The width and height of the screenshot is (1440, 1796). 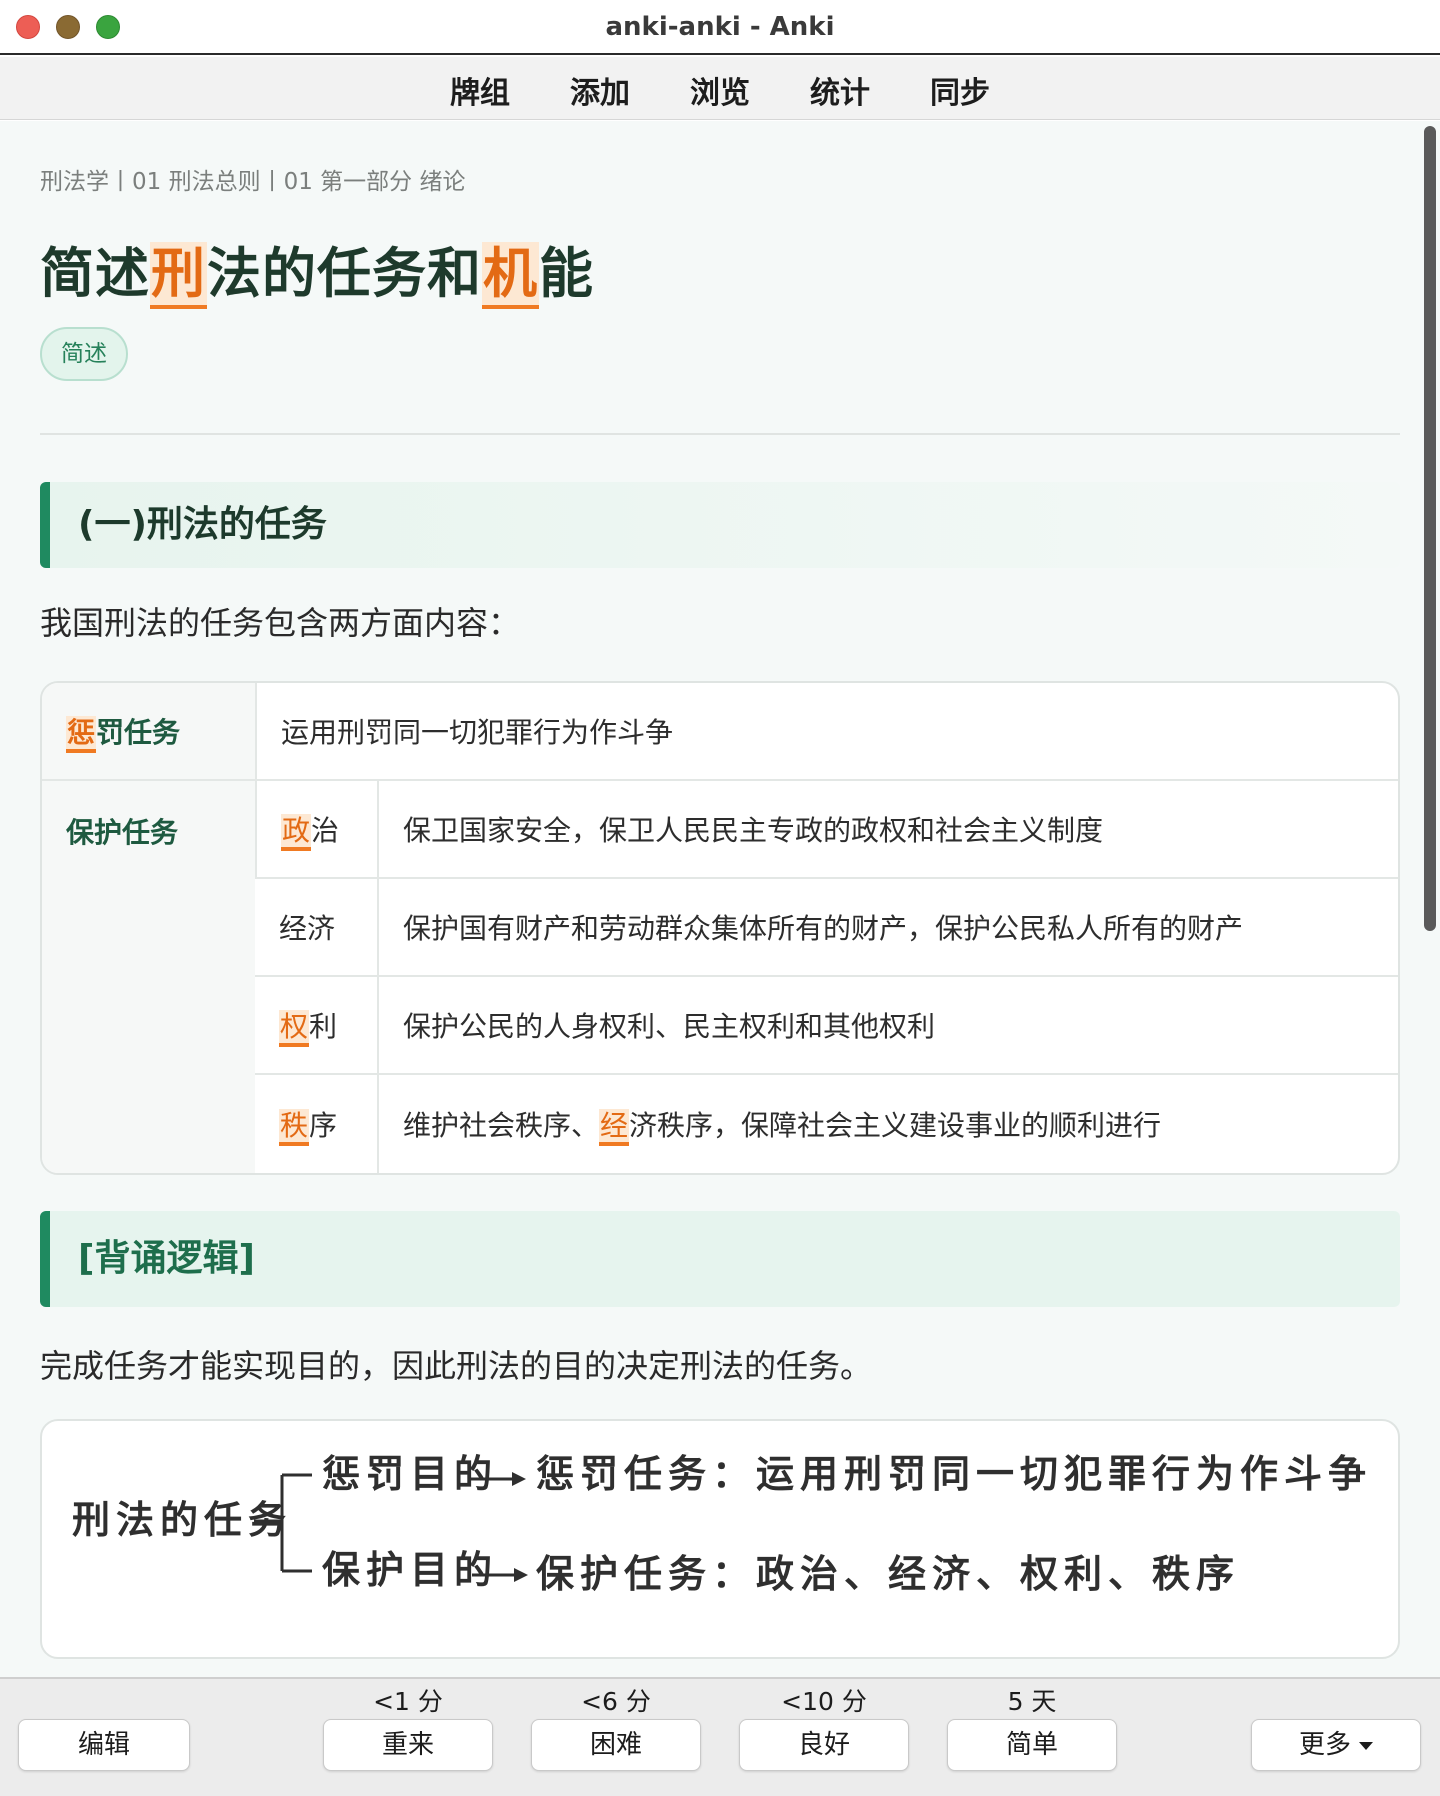 What do you see at coordinates (316, 928) in the screenshot?
I see `subcategory: 经济` at bounding box center [316, 928].